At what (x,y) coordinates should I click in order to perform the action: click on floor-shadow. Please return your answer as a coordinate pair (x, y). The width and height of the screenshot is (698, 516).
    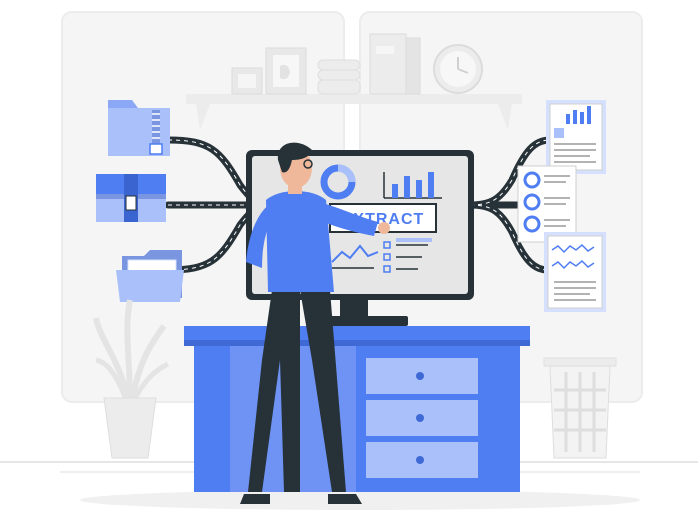
    Looking at the image, I should click on (360, 500).